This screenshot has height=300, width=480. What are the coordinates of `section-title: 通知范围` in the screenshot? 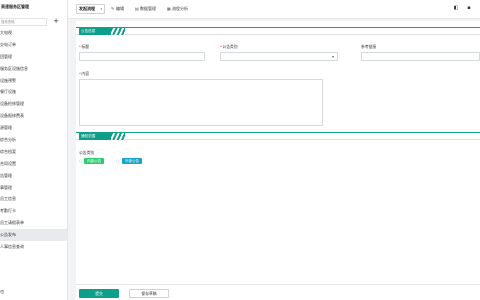 It's located at (96, 136).